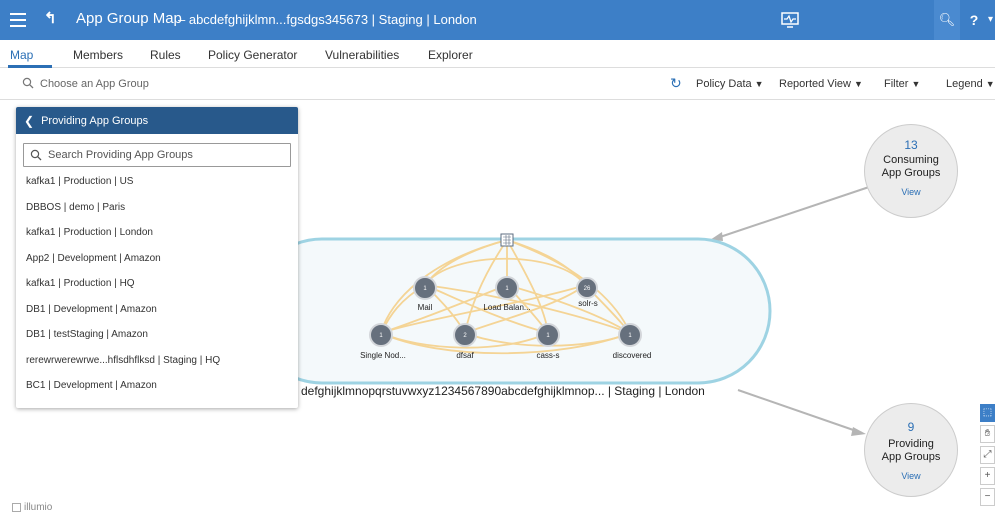 The height and width of the screenshot is (515, 995). Describe the element at coordinates (911, 476) in the screenshot. I see `providing-view-link: View` at that location.